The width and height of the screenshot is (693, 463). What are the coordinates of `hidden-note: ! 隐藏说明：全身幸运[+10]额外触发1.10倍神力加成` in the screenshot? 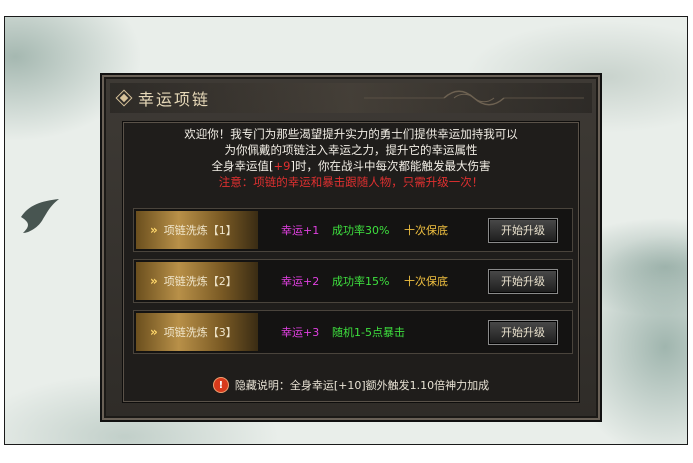 It's located at (351, 385).